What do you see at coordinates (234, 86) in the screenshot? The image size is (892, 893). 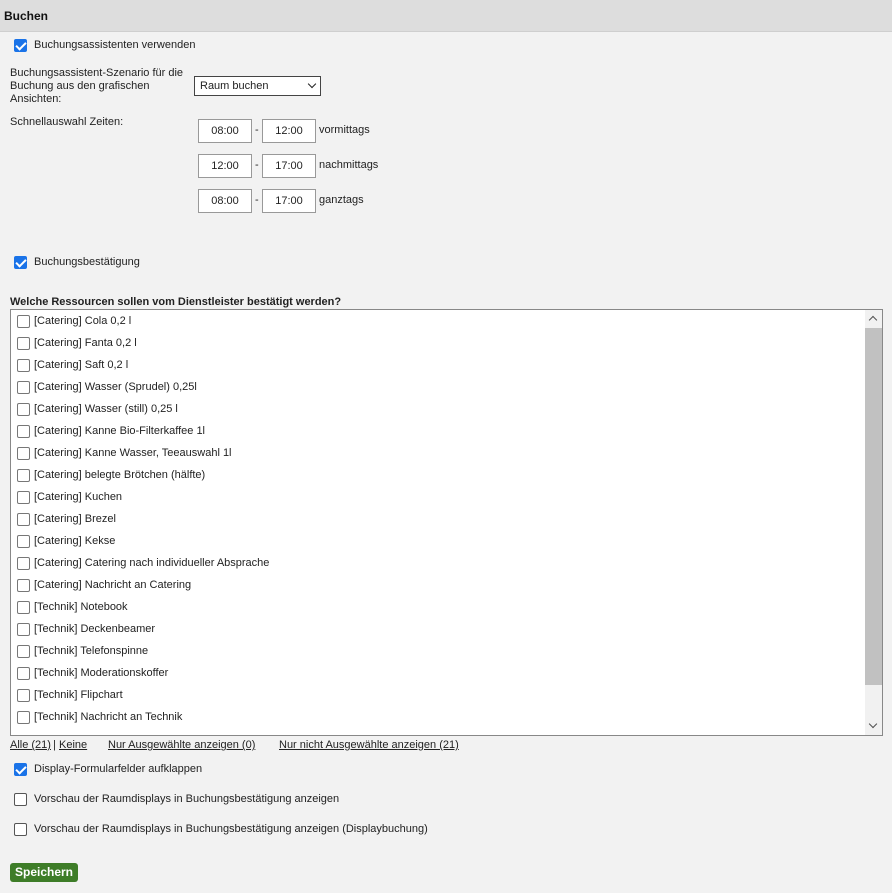 I see `scenario-selected-value: Raum buchen` at bounding box center [234, 86].